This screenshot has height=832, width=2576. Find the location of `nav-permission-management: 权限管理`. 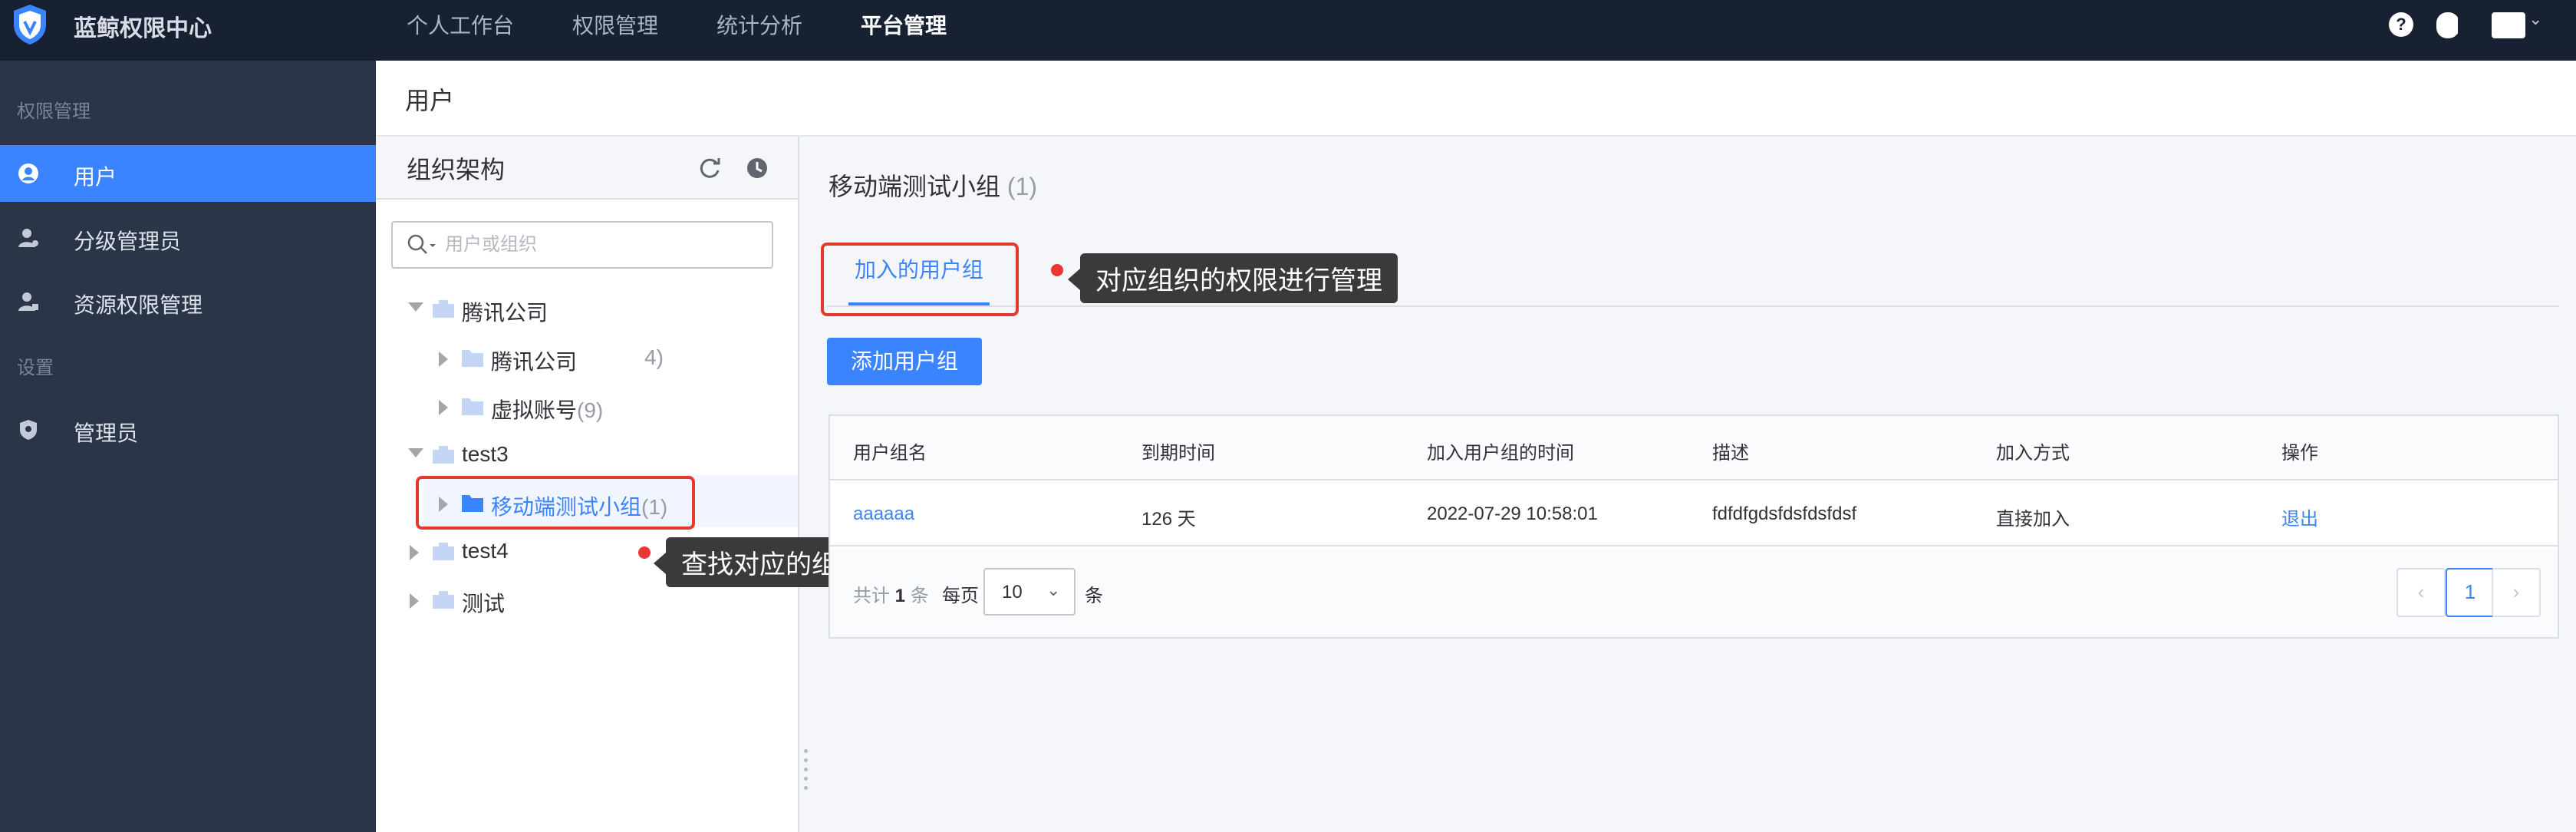

nav-permission-management: 权限管理 is located at coordinates (615, 24).